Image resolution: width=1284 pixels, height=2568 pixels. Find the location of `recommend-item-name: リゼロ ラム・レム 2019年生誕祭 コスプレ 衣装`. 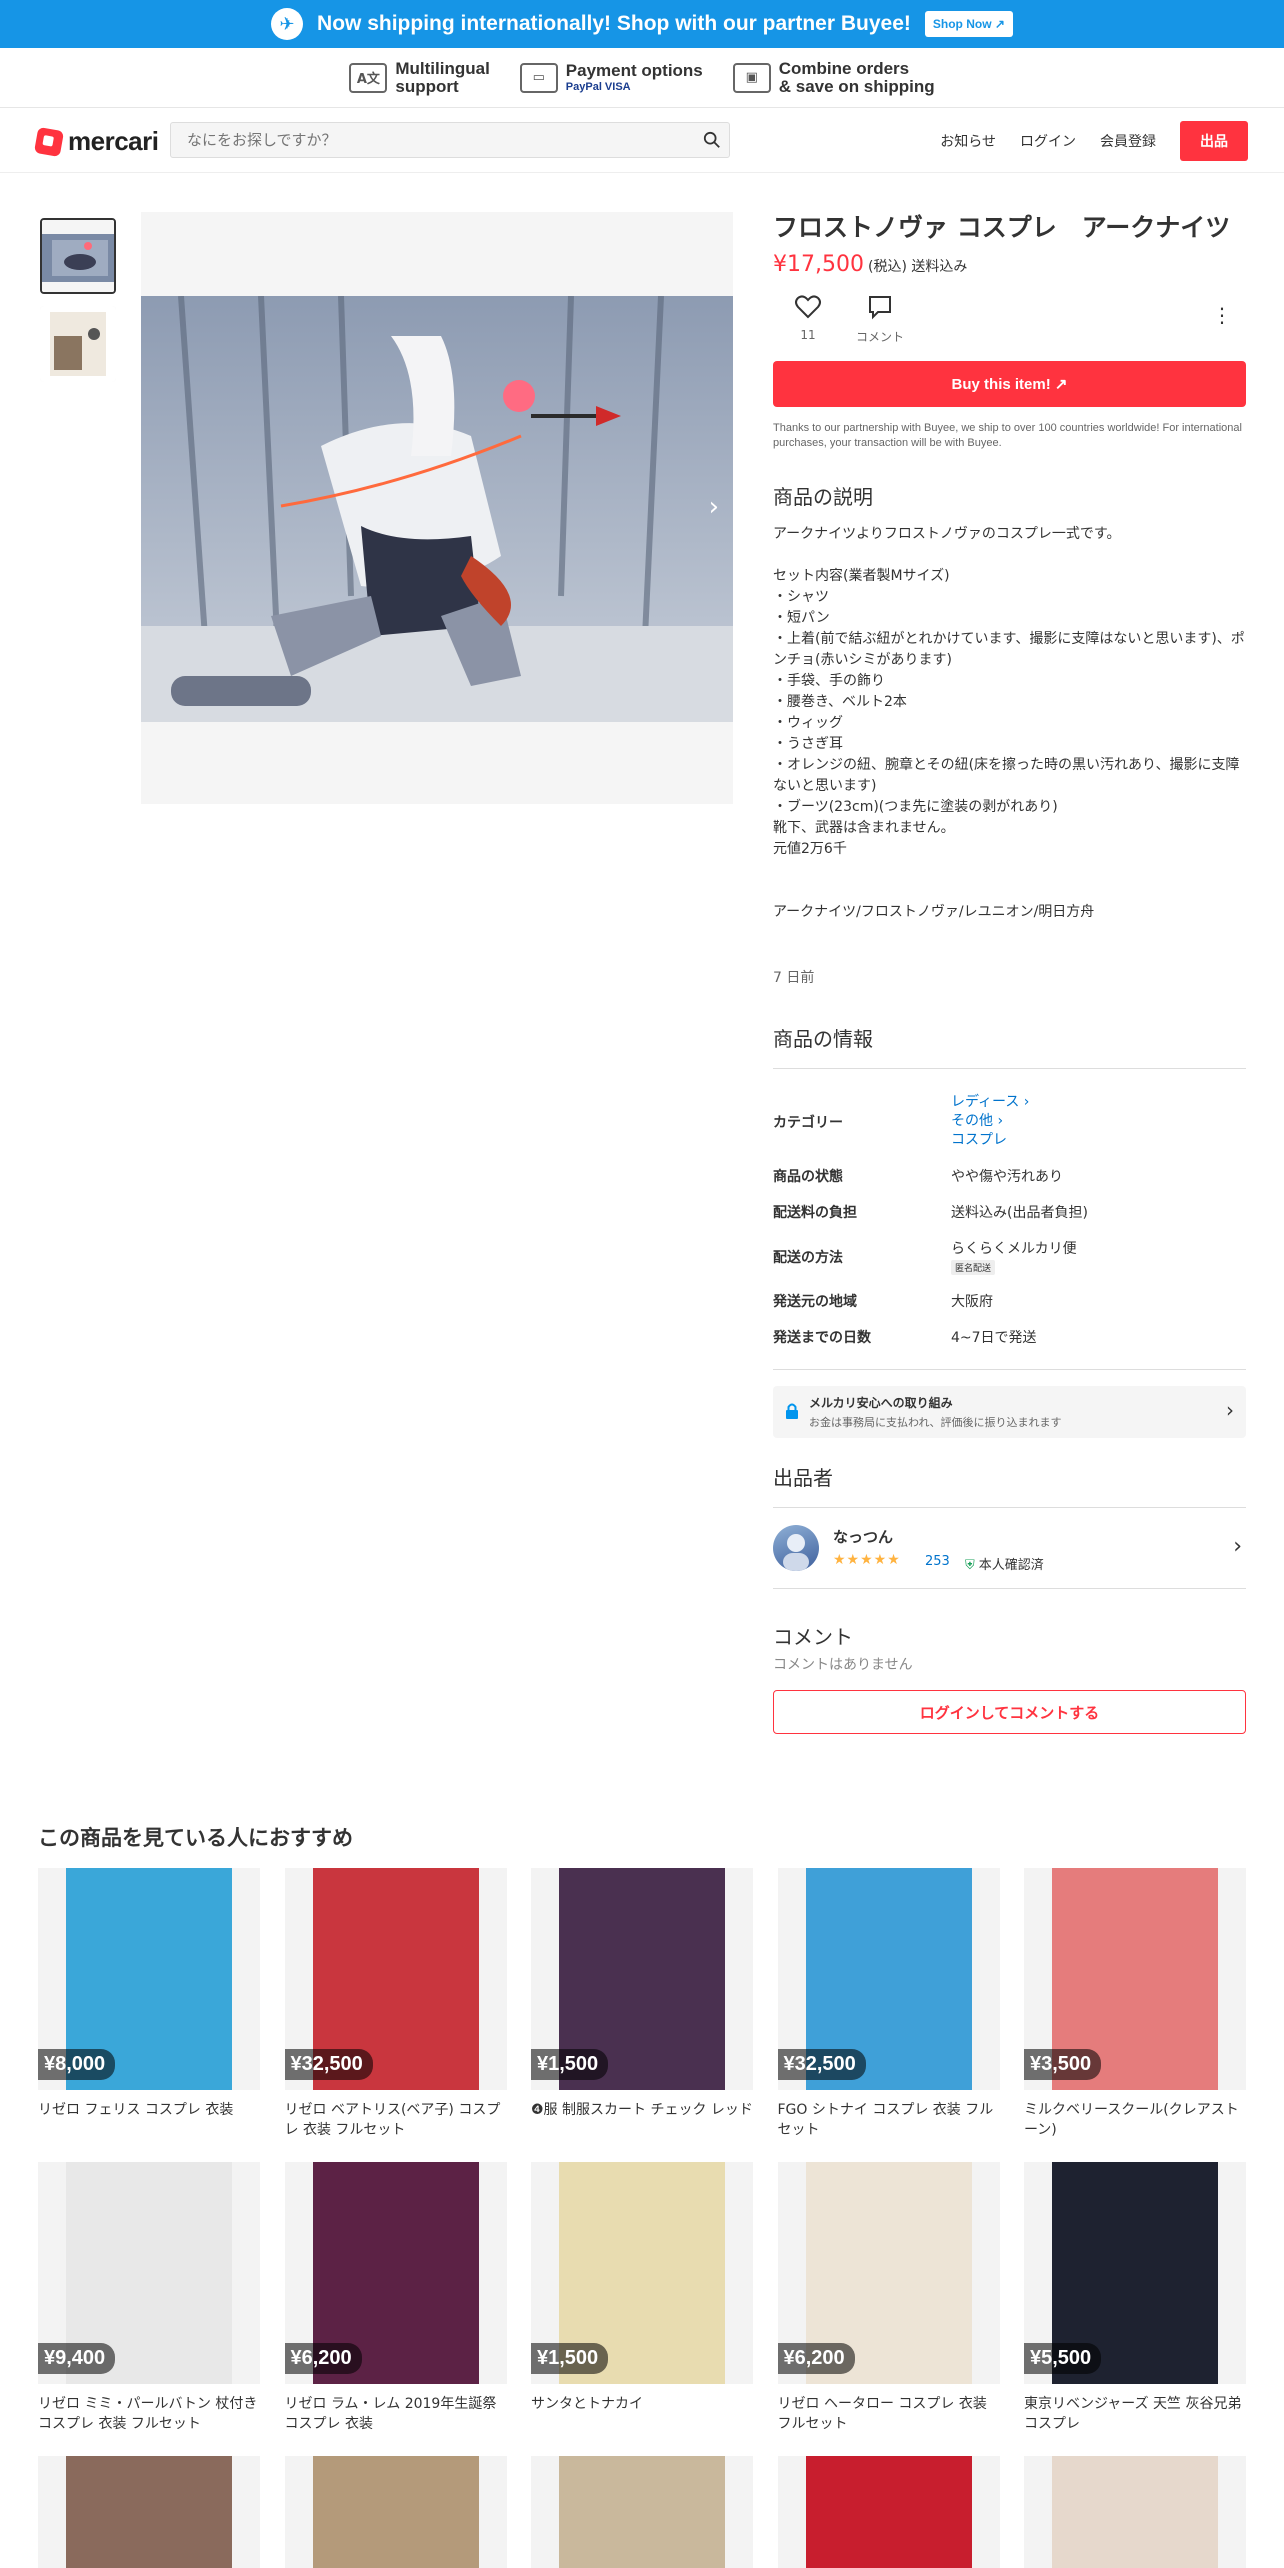

recommend-item-name: リゼロ ラム・レム 2019年生誕祭 コスプレ 衣装 is located at coordinates (390, 2414).